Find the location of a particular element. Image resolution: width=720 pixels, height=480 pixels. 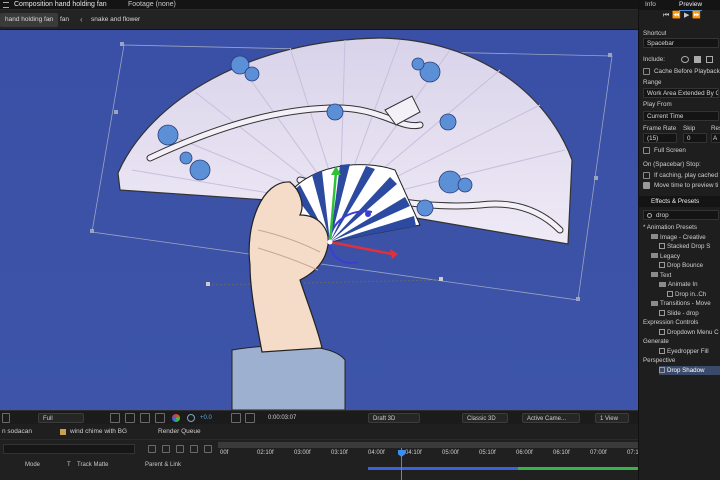

graph-editor-icon is located at coordinates (208, 449).